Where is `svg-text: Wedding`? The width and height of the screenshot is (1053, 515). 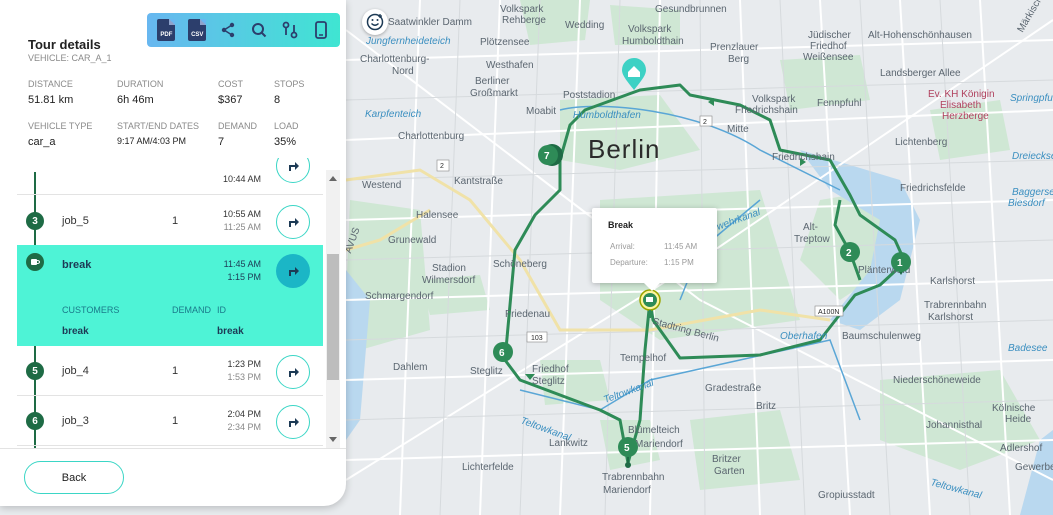 svg-text: Wedding is located at coordinates (584, 25).